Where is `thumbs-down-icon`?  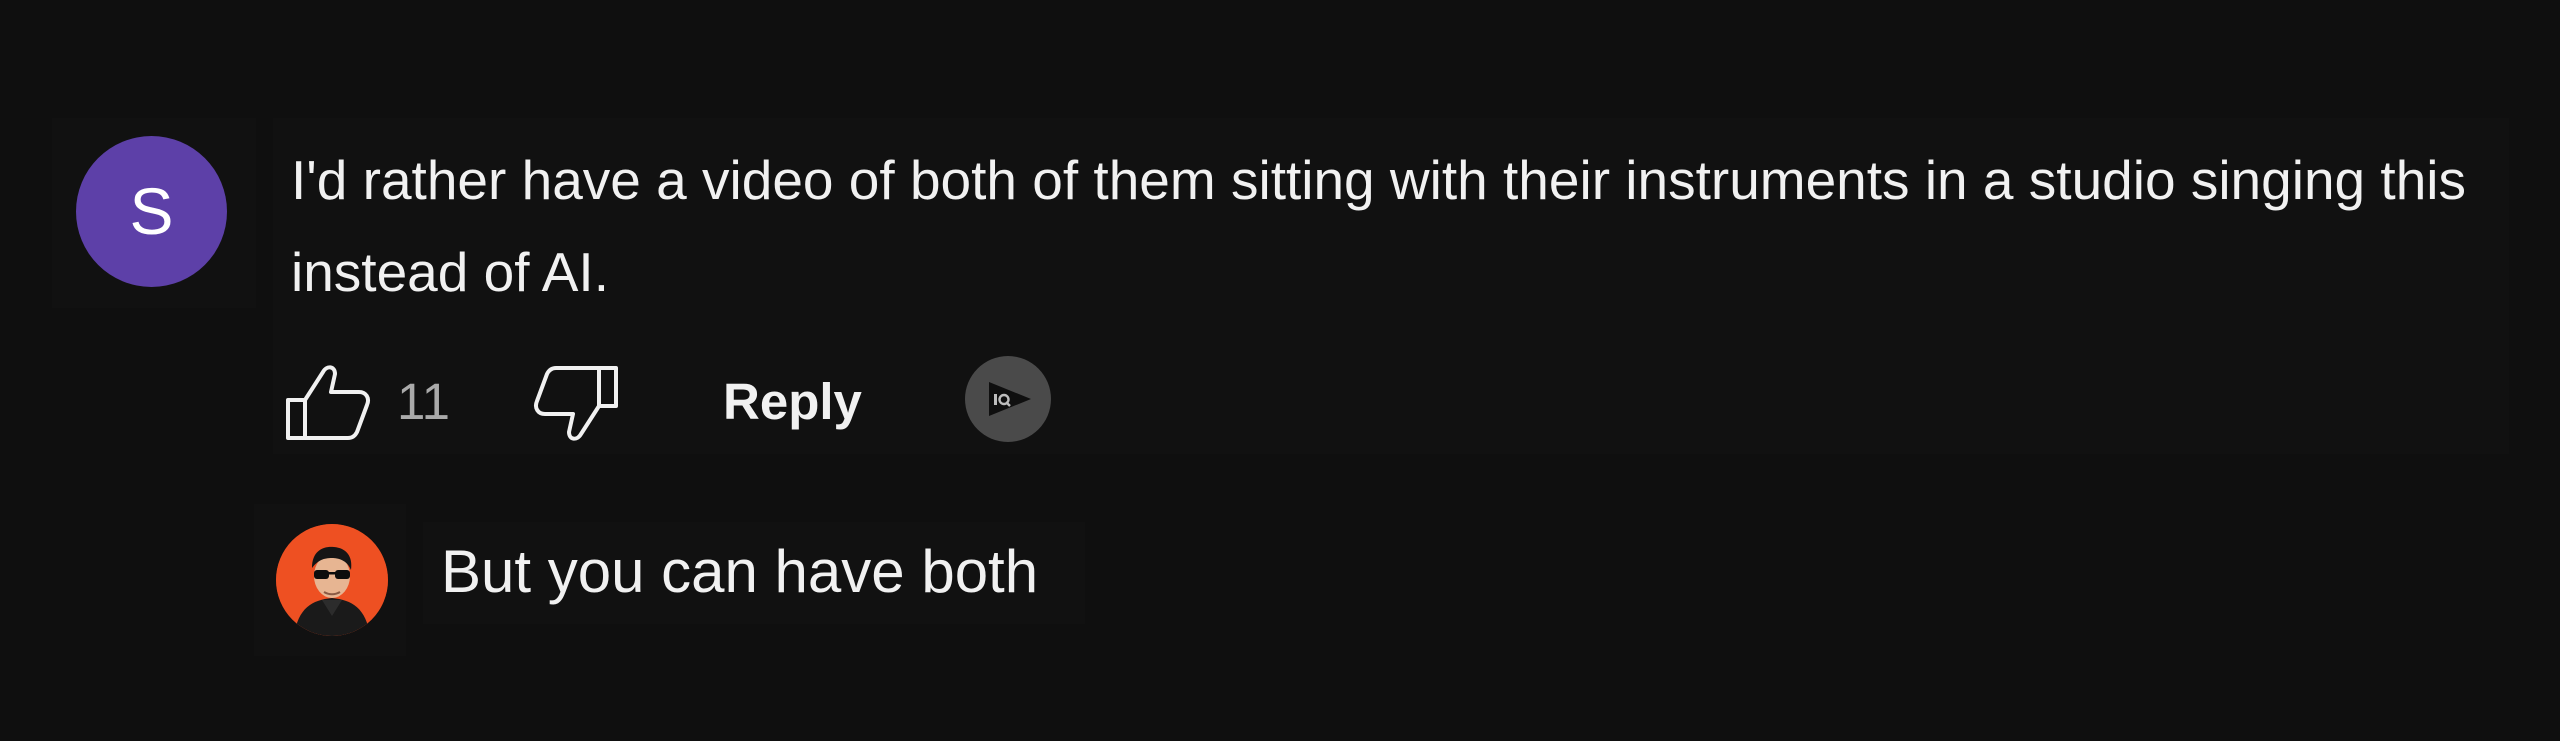
thumbs-down-icon is located at coordinates (576, 403).